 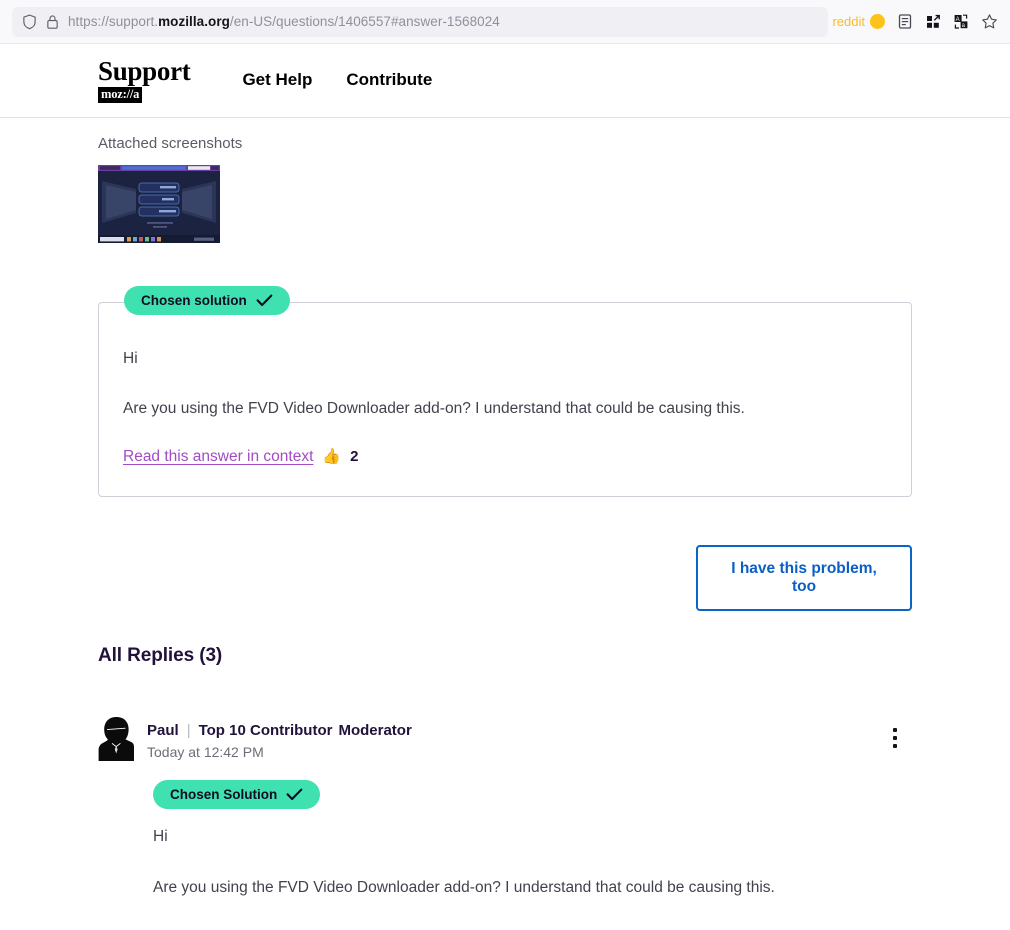 What do you see at coordinates (505, 577) in the screenshot?
I see `problem-action-row: I have this problem, too` at bounding box center [505, 577].